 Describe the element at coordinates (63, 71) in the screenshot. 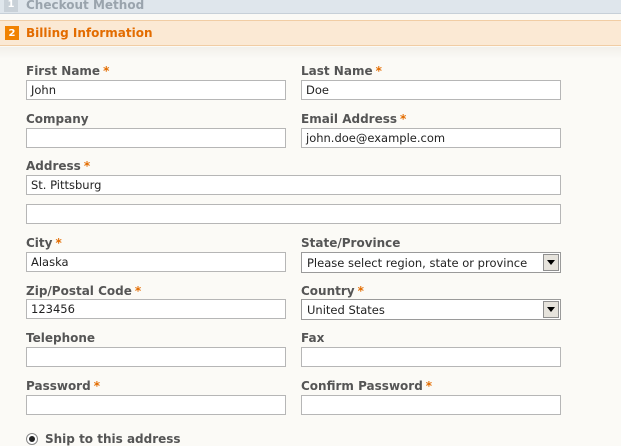

I see `label-text: First Name` at that location.